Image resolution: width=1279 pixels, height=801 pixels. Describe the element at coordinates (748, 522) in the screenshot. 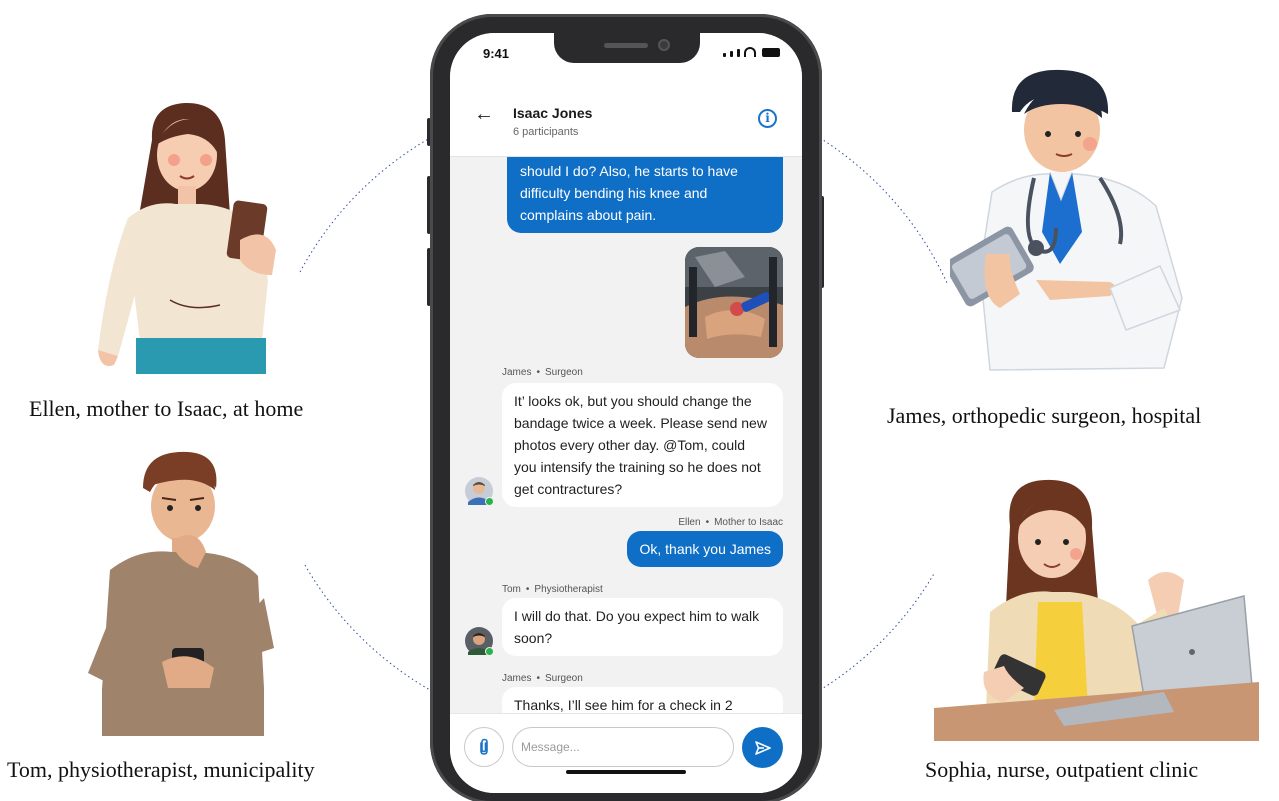

I see `sender-role: Mother to Isaac` at that location.